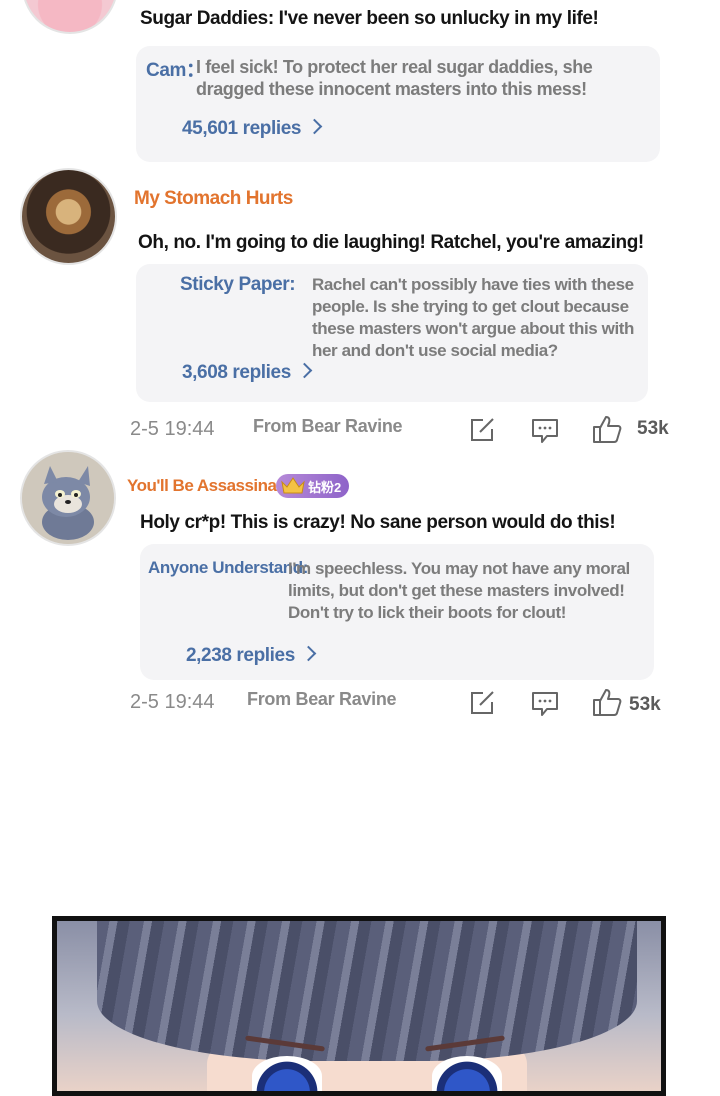  I want to click on reply-author: Sticky Paper:, so click(238, 285).